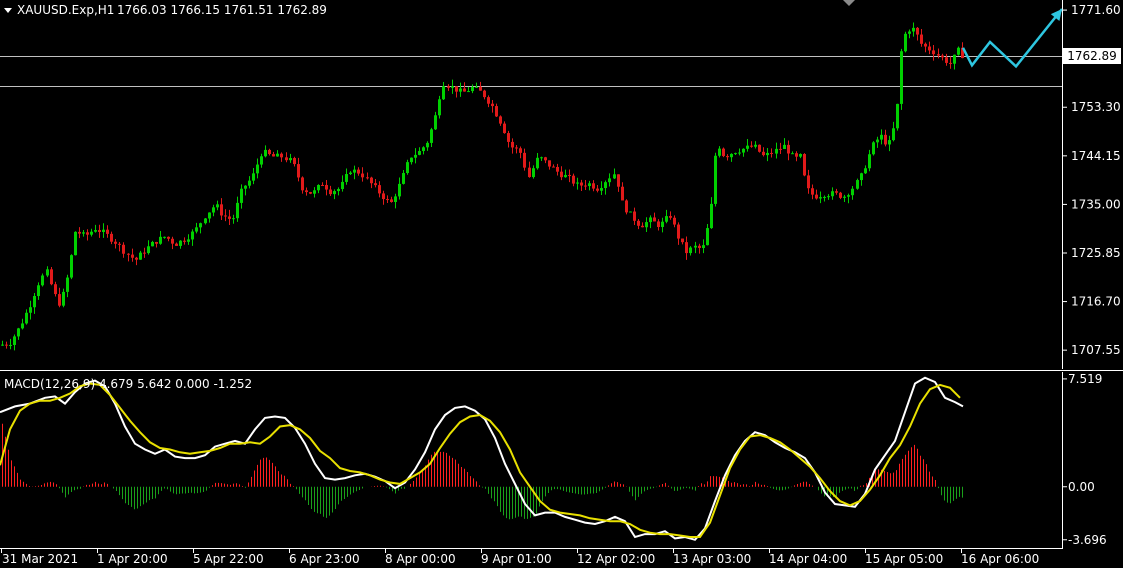 Image resolution: width=1123 pixels, height=568 pixels. Describe the element at coordinates (1000, 559) in the screenshot. I see `time-tick-label: 16 Apr 06:00` at that location.